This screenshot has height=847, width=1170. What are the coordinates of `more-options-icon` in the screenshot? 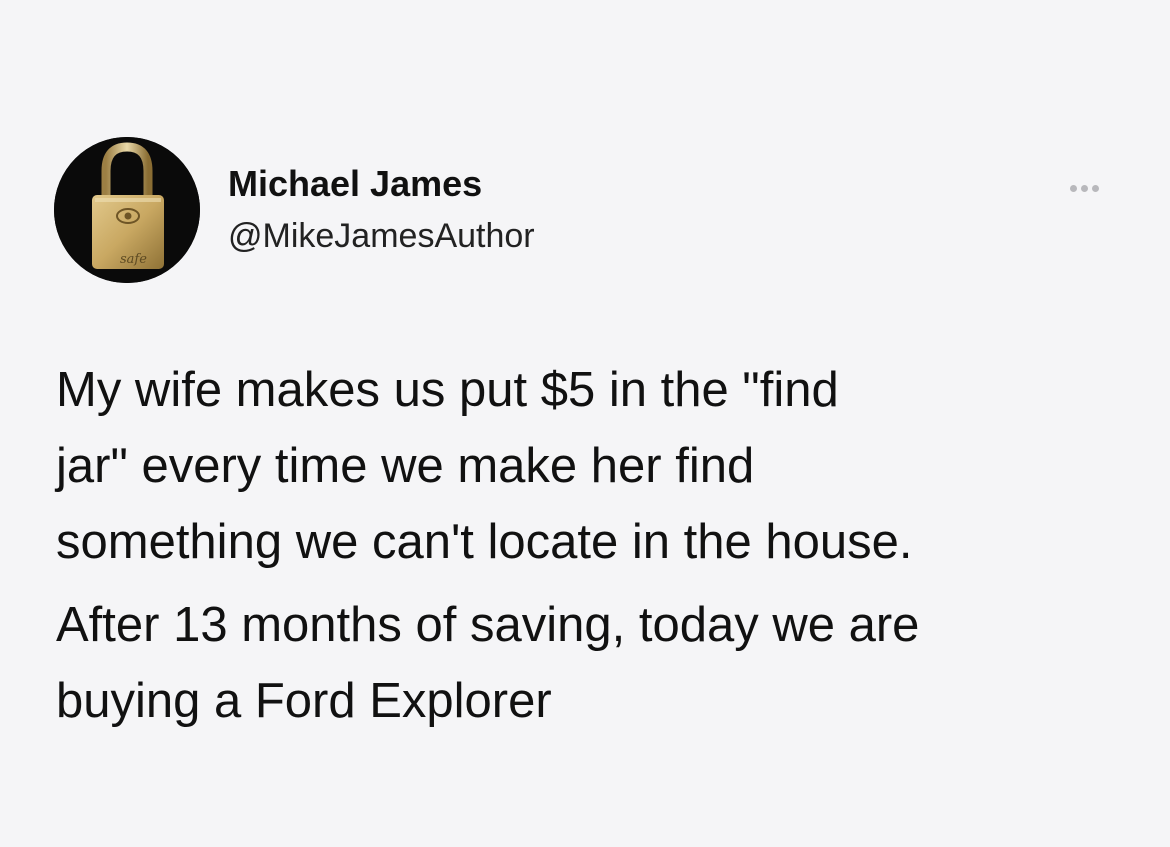 It's located at (1073, 188).